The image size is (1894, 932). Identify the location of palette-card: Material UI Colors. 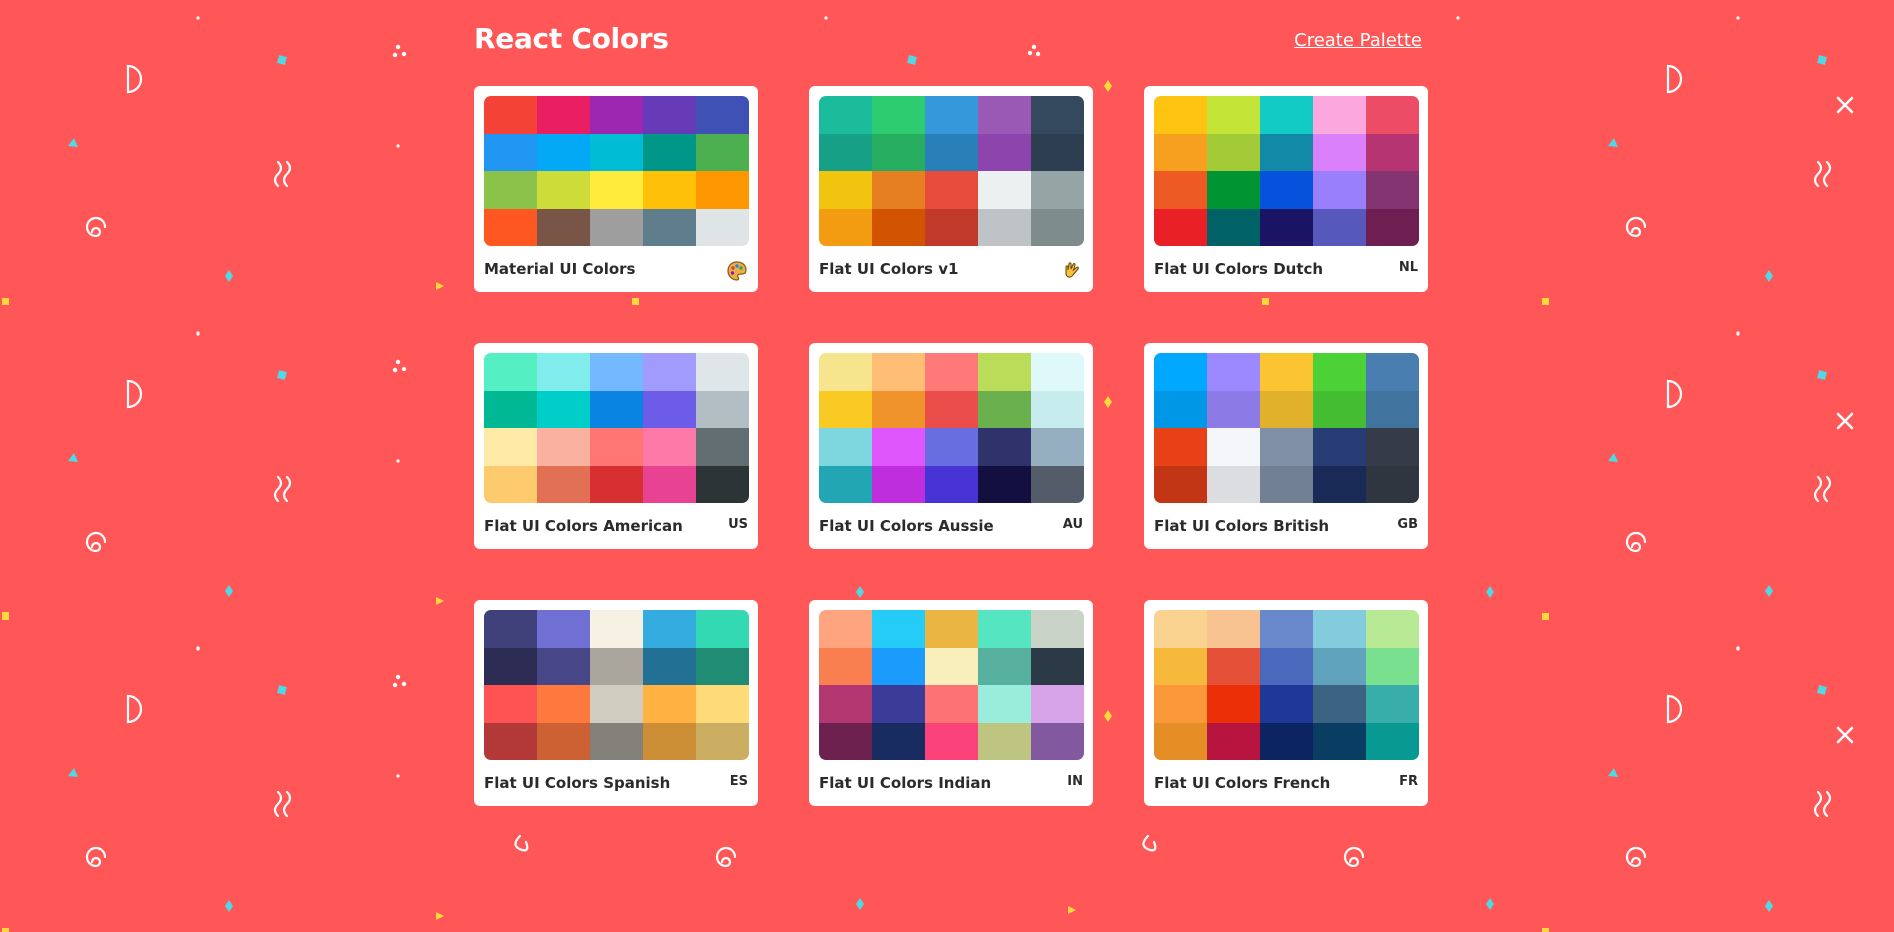
(616, 189).